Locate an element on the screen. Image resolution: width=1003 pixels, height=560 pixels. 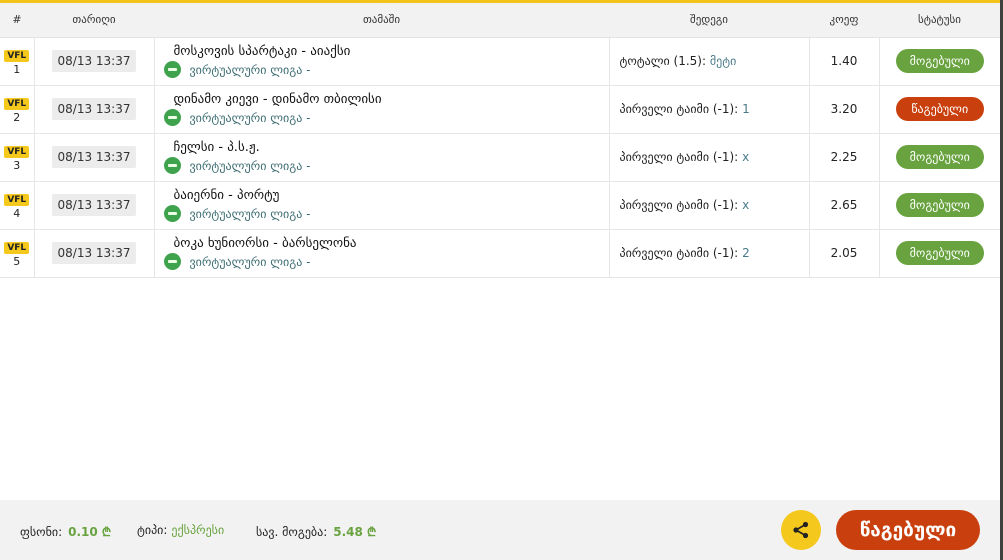
cell-game: ჩელსი - პ.ს.ჟ. ვირტუალური ლიგა - is located at coordinates (382, 157).